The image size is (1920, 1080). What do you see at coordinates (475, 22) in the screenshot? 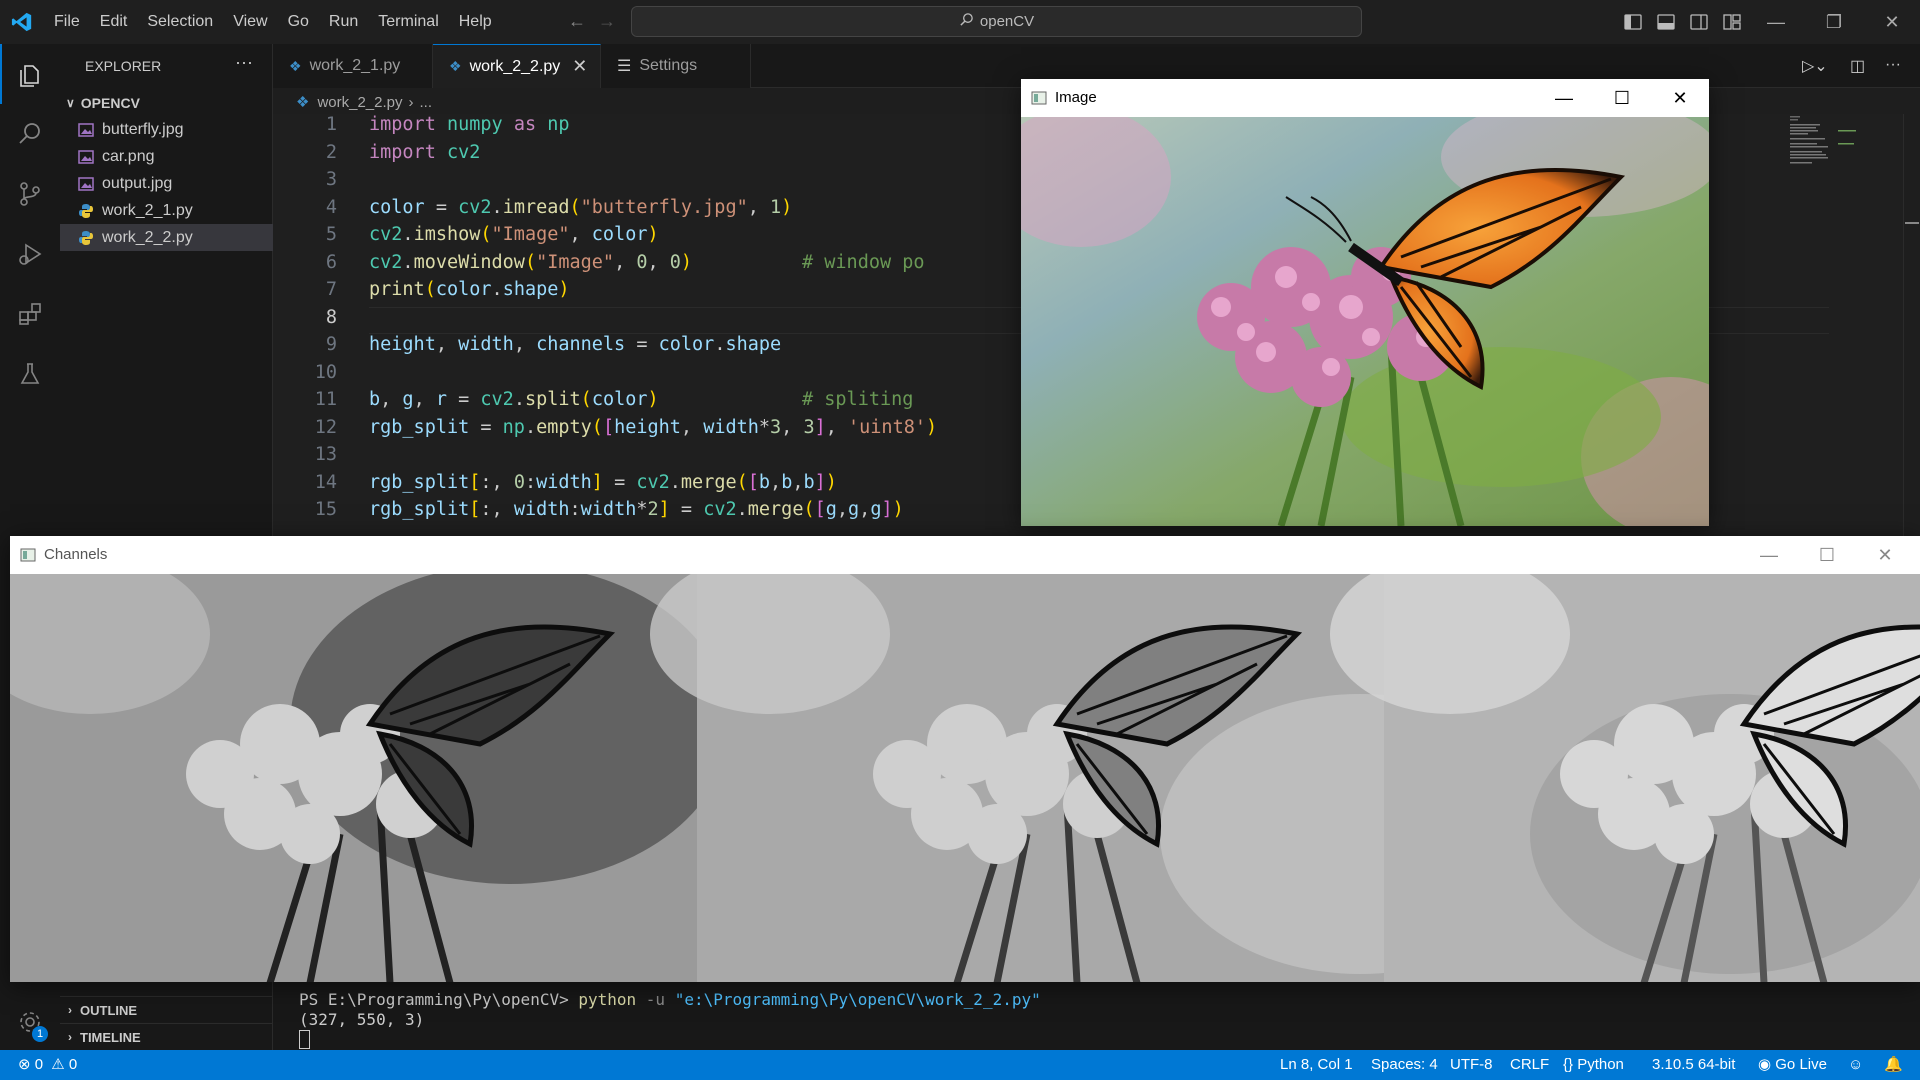
I see `menu-help: Help` at bounding box center [475, 22].